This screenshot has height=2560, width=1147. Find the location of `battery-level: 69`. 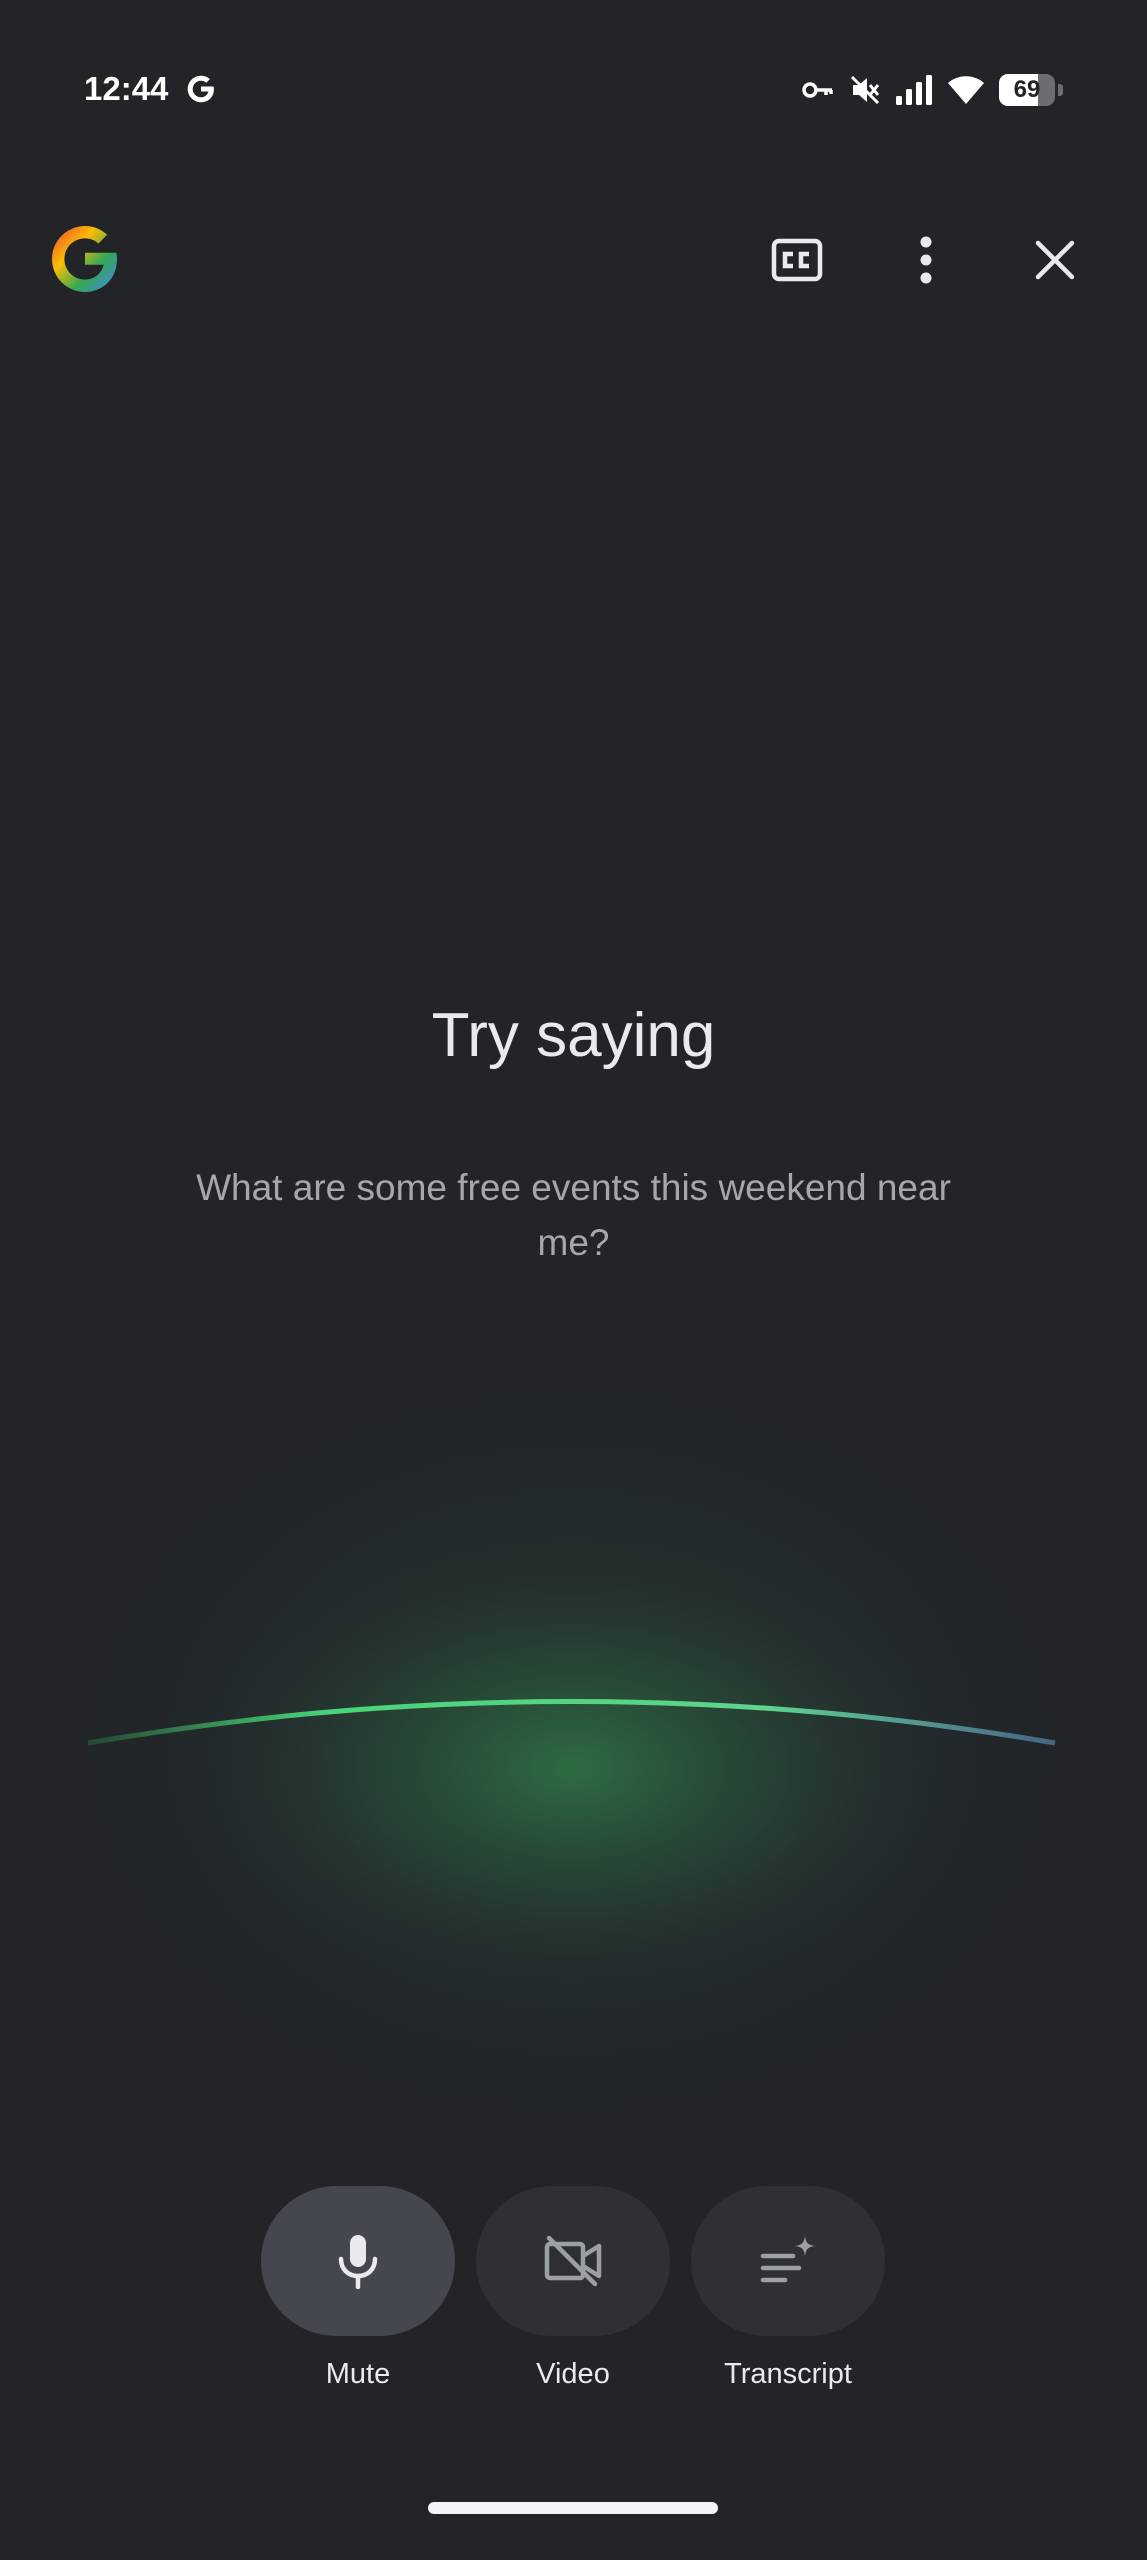

battery-level: 69 is located at coordinates (1027, 89).